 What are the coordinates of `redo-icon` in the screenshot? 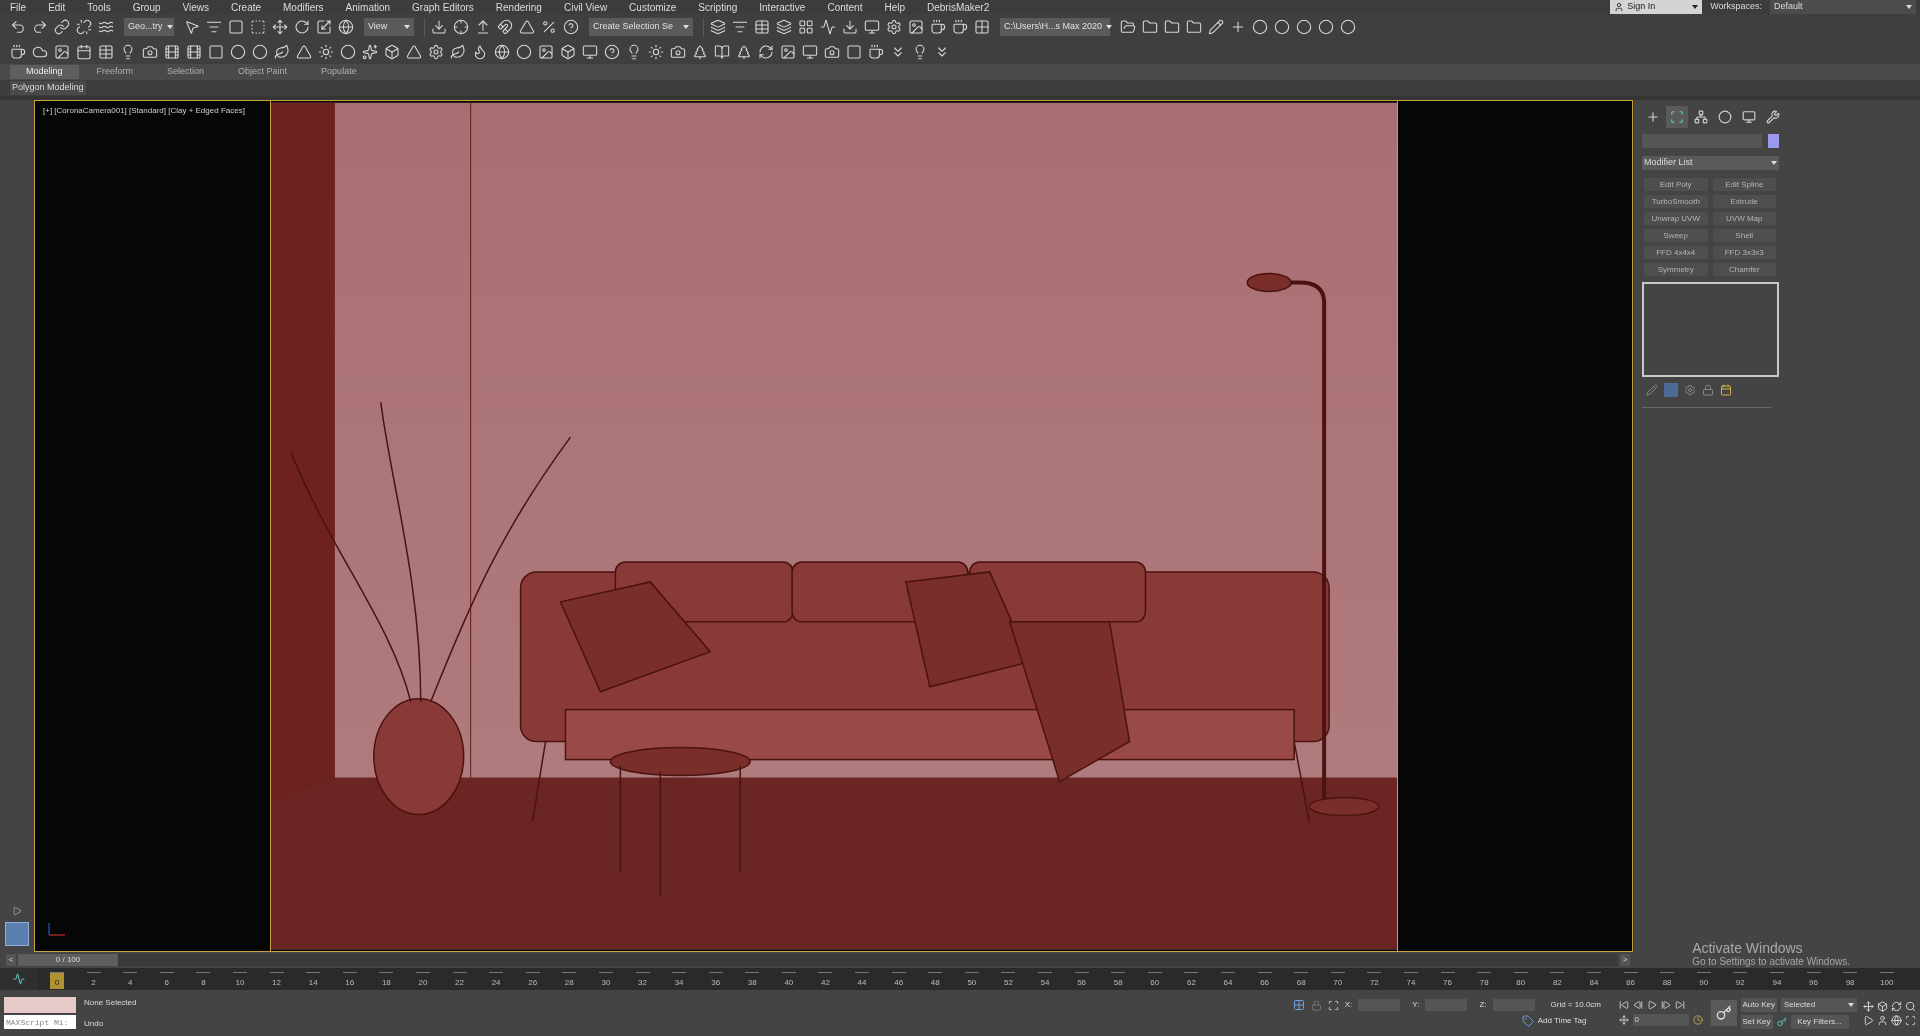 It's located at (40, 27).